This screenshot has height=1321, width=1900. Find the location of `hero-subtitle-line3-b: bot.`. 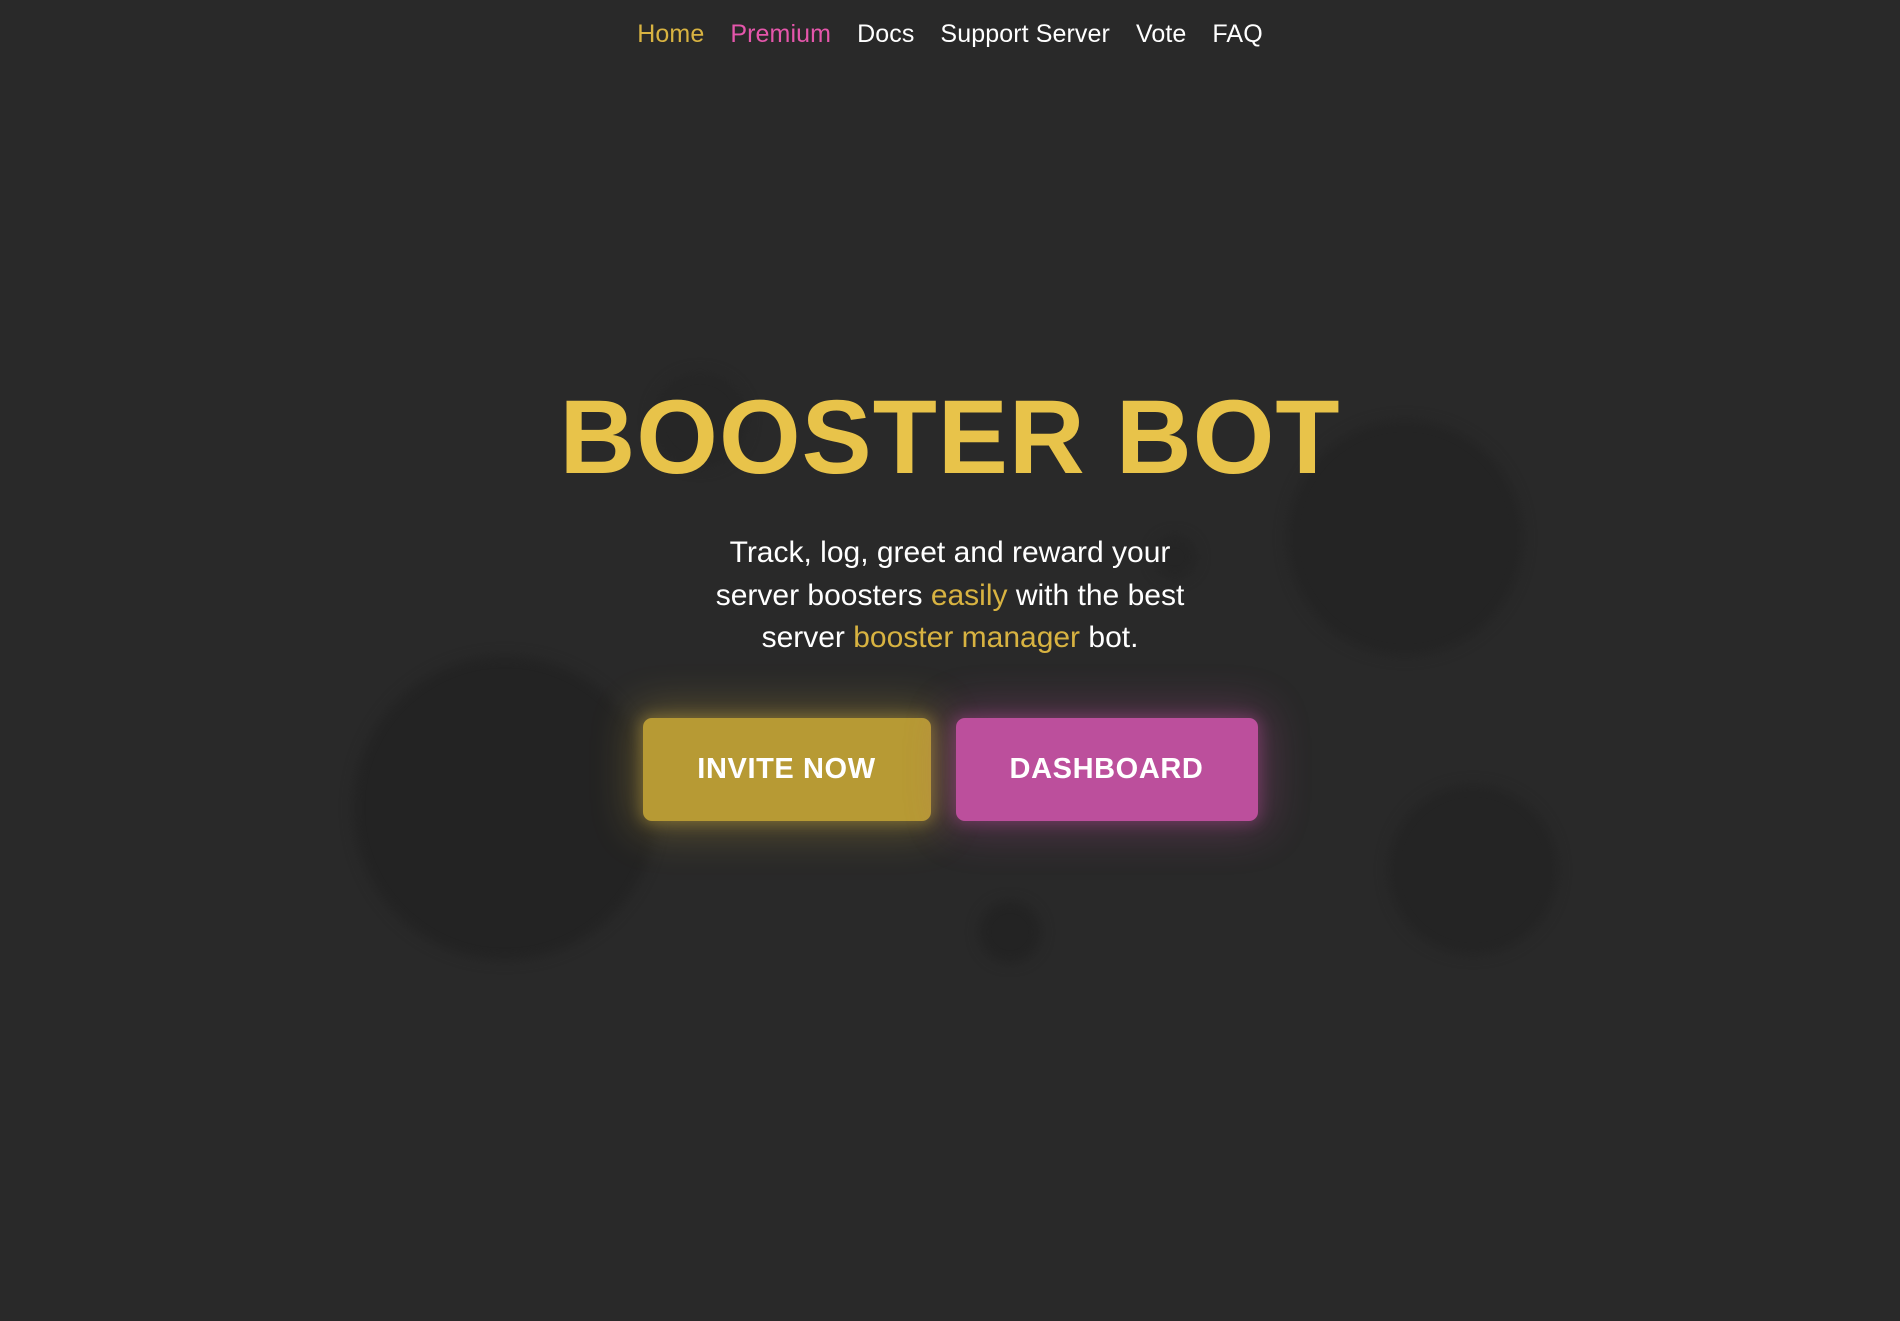

hero-subtitle-line3-b: bot. is located at coordinates (1109, 638).